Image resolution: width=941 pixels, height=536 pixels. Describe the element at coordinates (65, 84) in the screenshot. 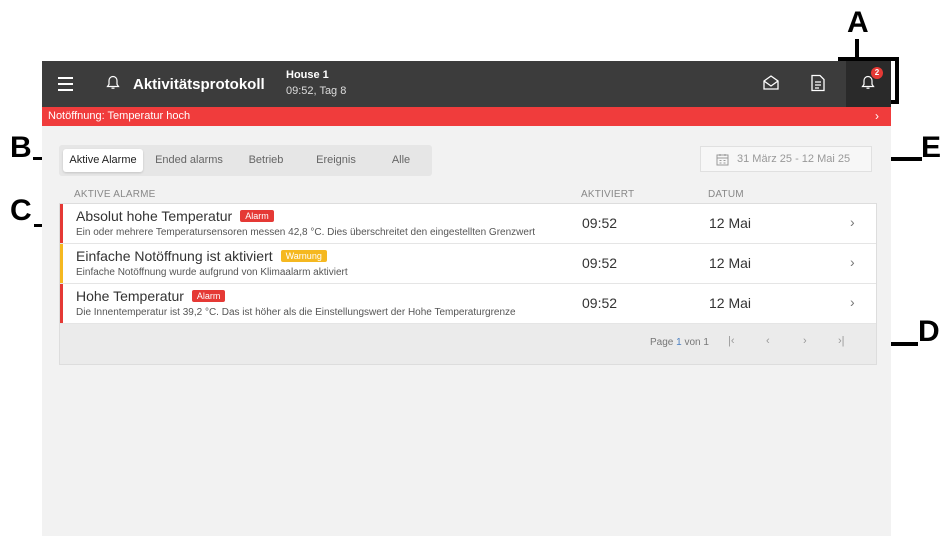

I see `menu-icon` at that location.